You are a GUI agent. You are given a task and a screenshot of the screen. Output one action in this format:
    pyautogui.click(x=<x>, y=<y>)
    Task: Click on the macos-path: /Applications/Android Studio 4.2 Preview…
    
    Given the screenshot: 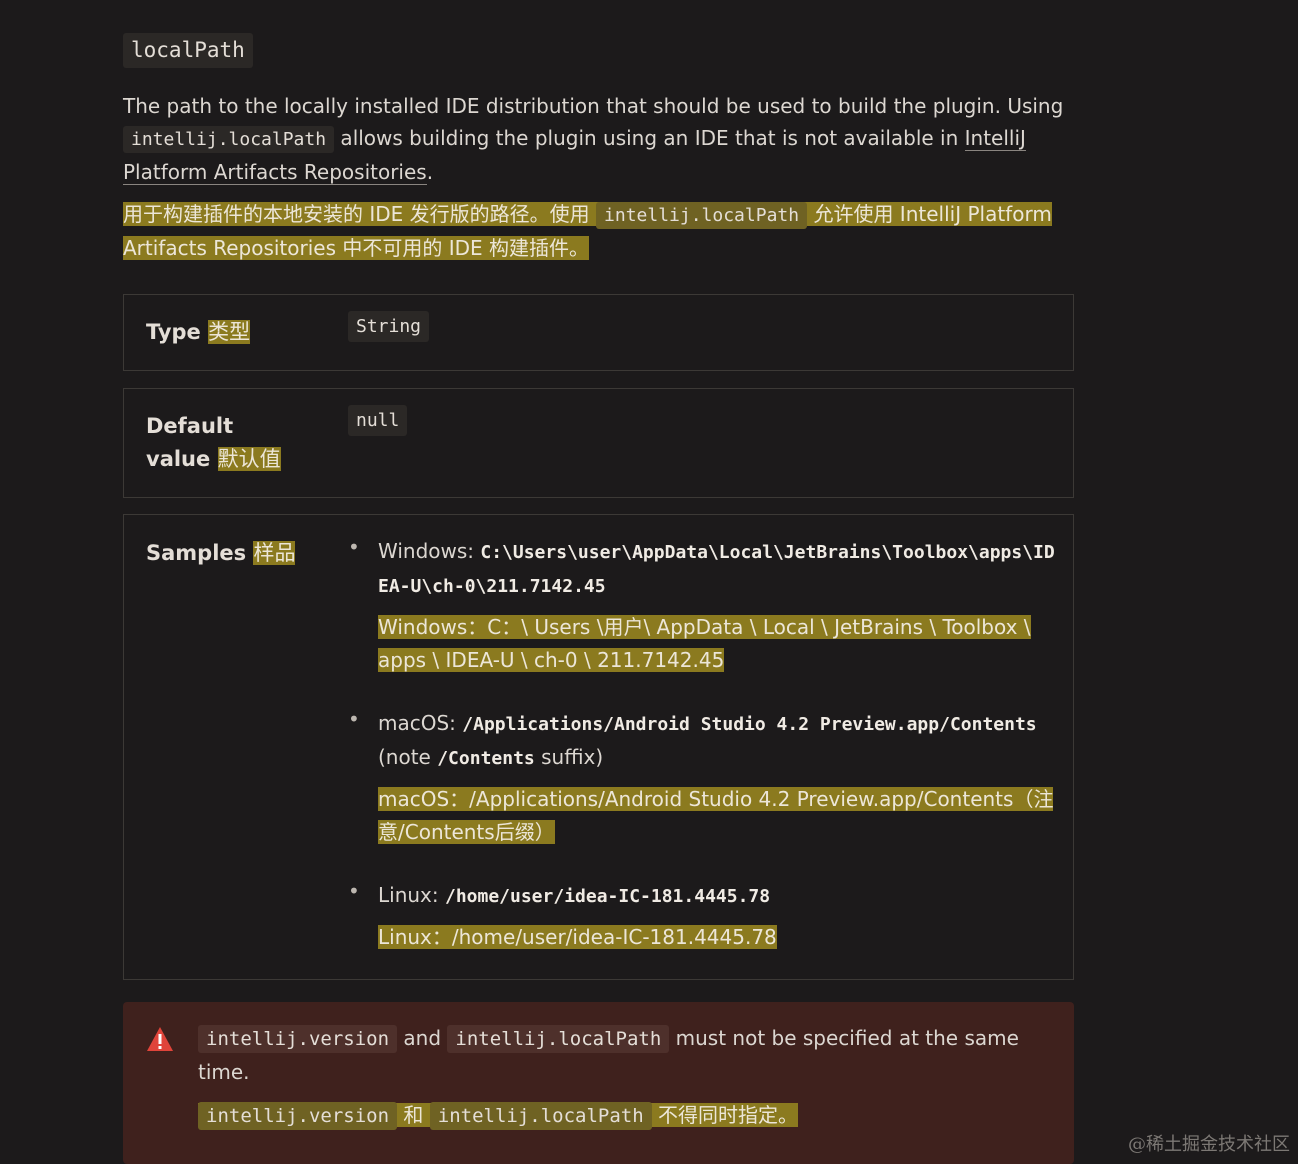 What is the action you would take?
    pyautogui.click(x=749, y=724)
    